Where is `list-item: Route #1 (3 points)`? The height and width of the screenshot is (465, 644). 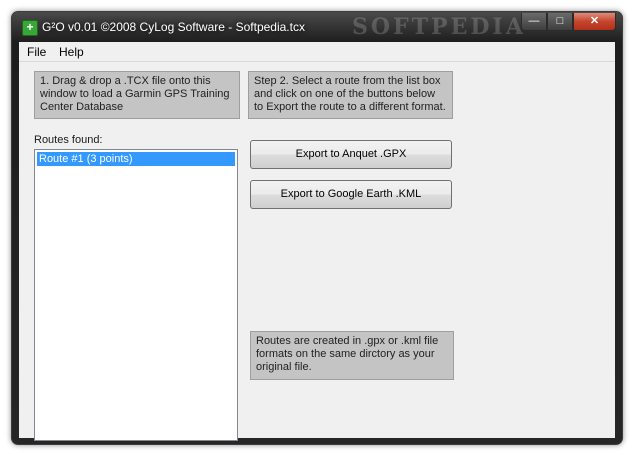 list-item: Route #1 (3 points) is located at coordinates (136, 159).